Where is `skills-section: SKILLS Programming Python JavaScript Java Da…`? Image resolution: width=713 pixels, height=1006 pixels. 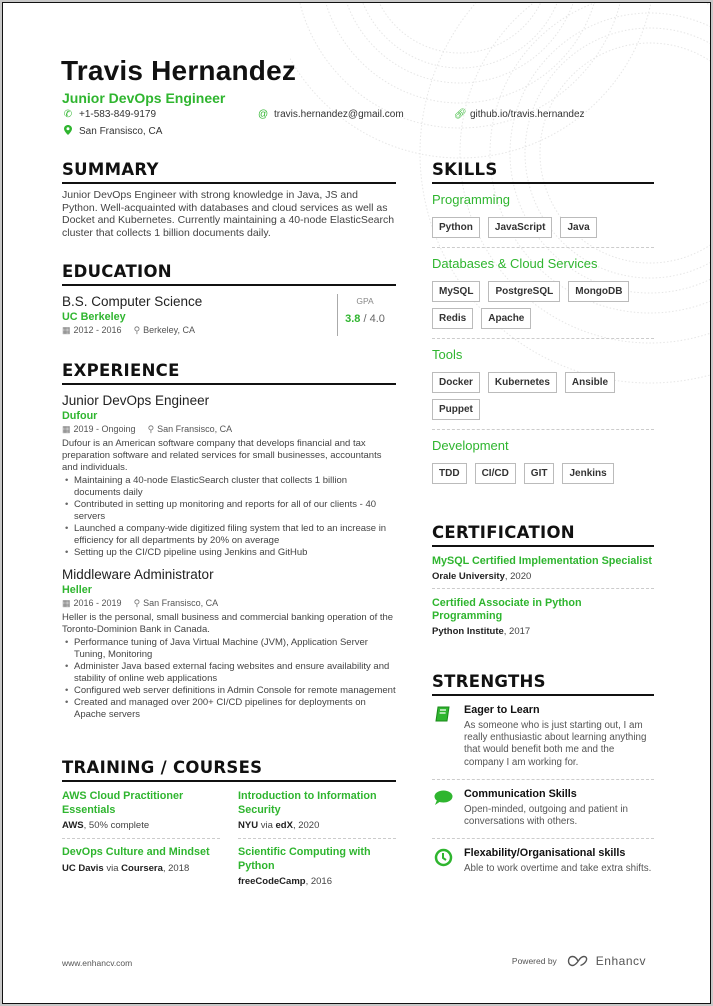
skills-section: SKILLS Programming Python JavaScript Java Da… is located at coordinates (543, 326).